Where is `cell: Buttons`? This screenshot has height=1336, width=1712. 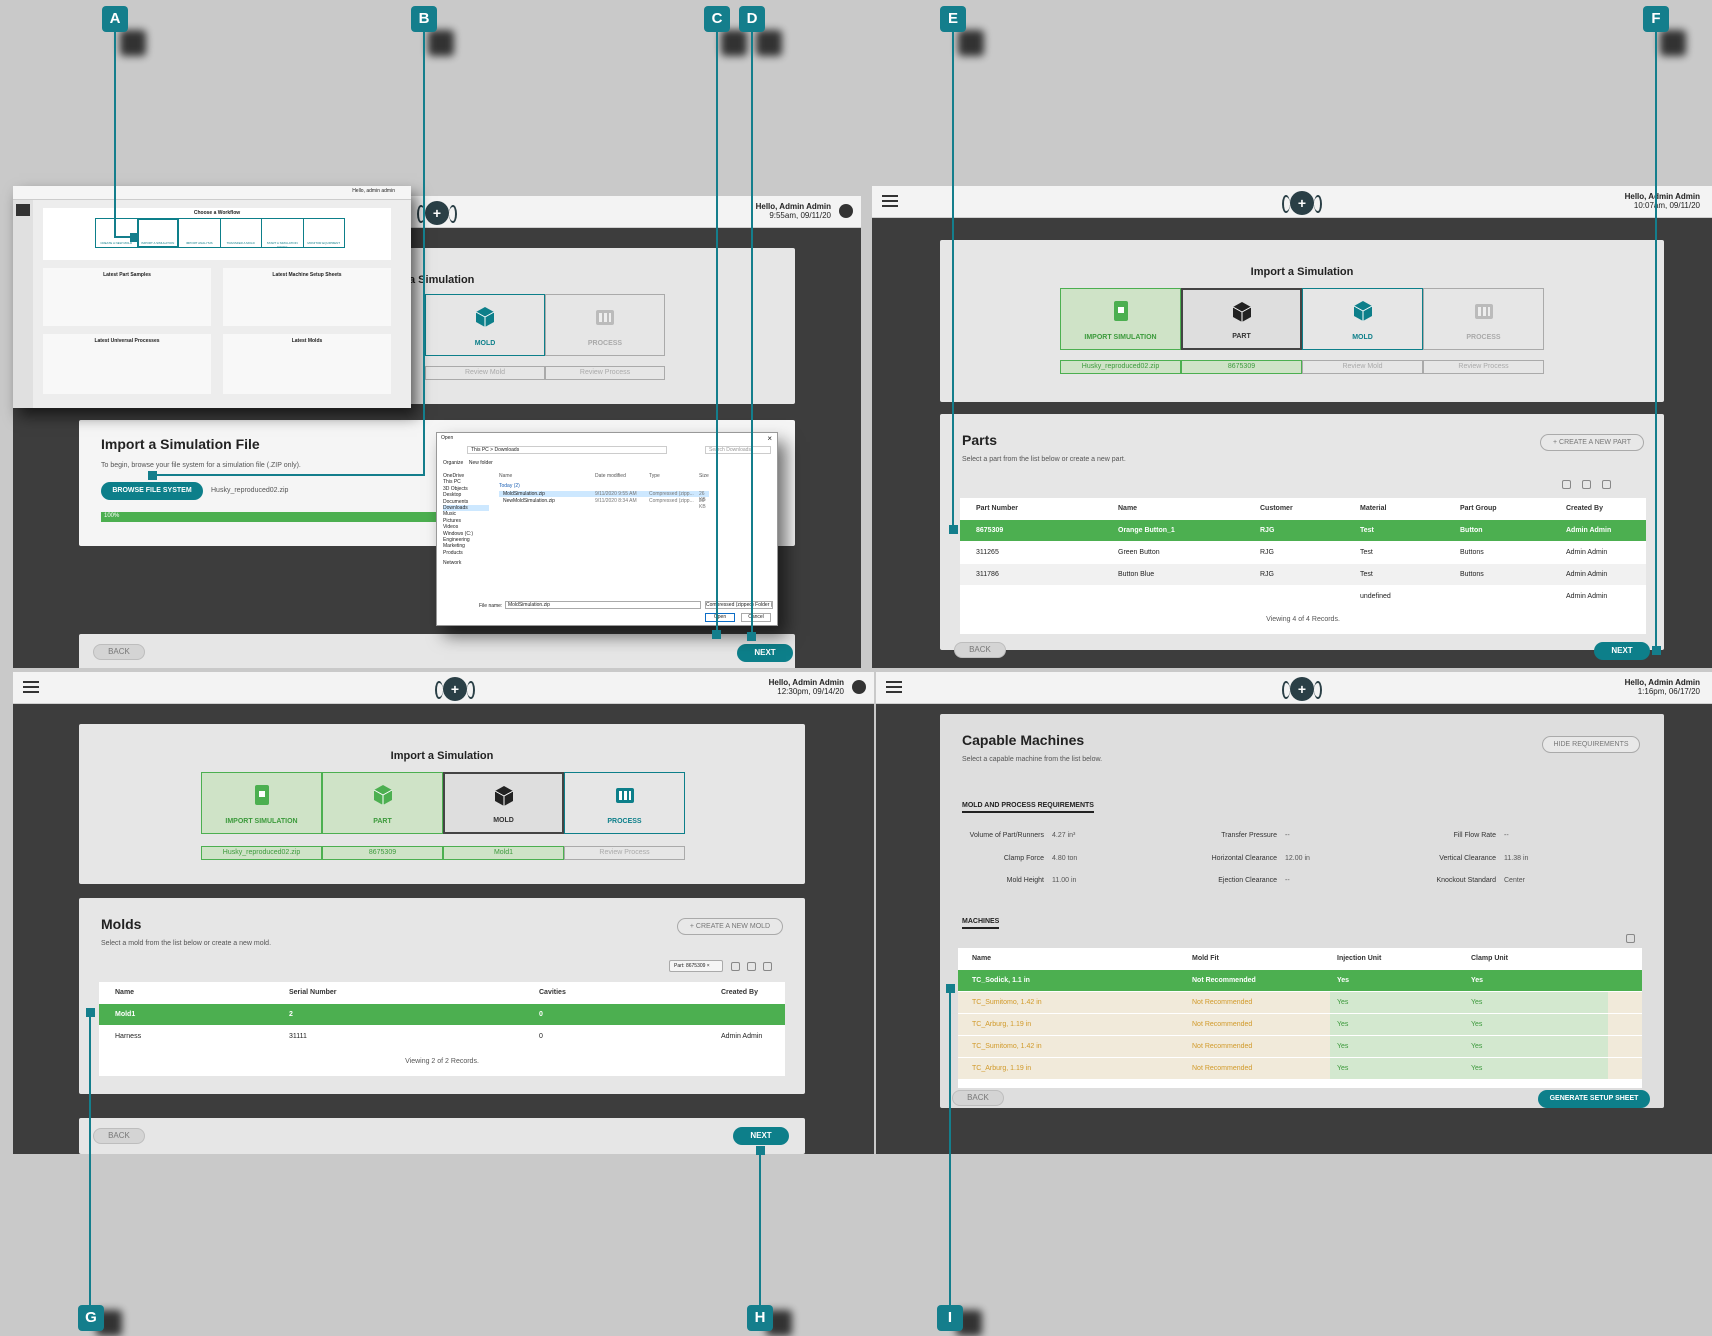 cell: Buttons is located at coordinates (1472, 574).